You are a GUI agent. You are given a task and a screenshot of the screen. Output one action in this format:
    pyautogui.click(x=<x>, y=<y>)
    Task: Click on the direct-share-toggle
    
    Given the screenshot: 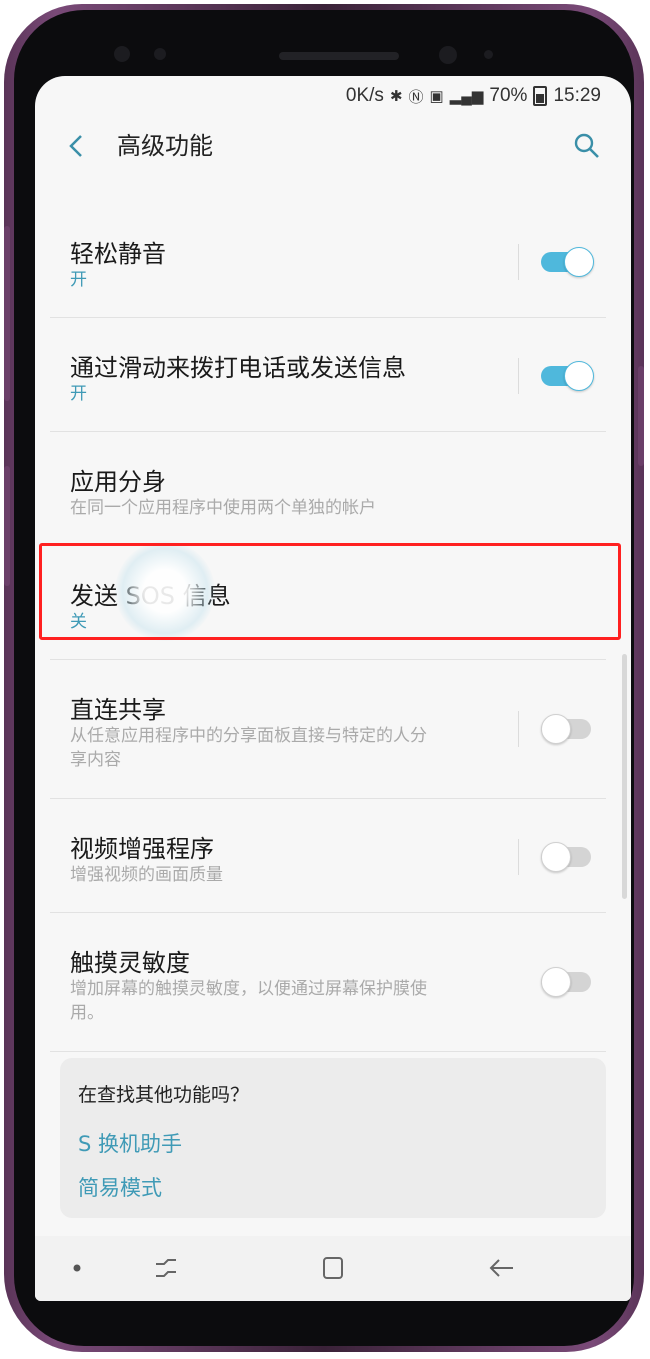 What is the action you would take?
    pyautogui.click(x=566, y=729)
    